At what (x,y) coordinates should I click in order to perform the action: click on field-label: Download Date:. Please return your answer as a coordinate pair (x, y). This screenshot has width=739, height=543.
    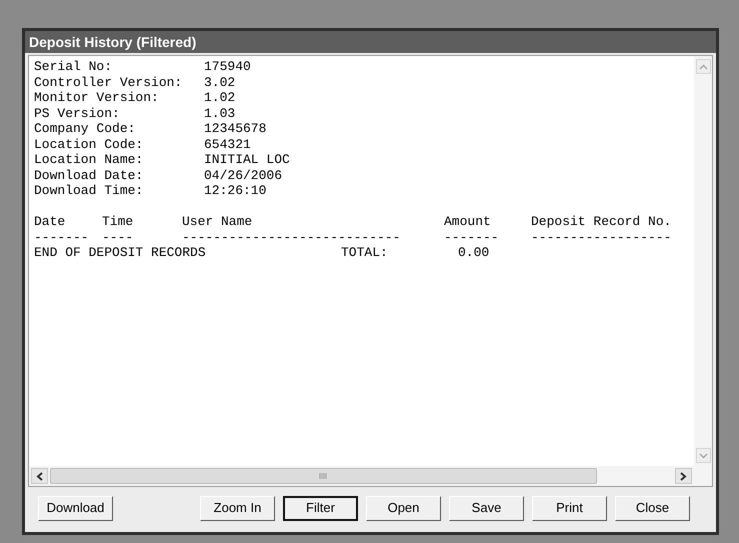
    Looking at the image, I should click on (89, 175).